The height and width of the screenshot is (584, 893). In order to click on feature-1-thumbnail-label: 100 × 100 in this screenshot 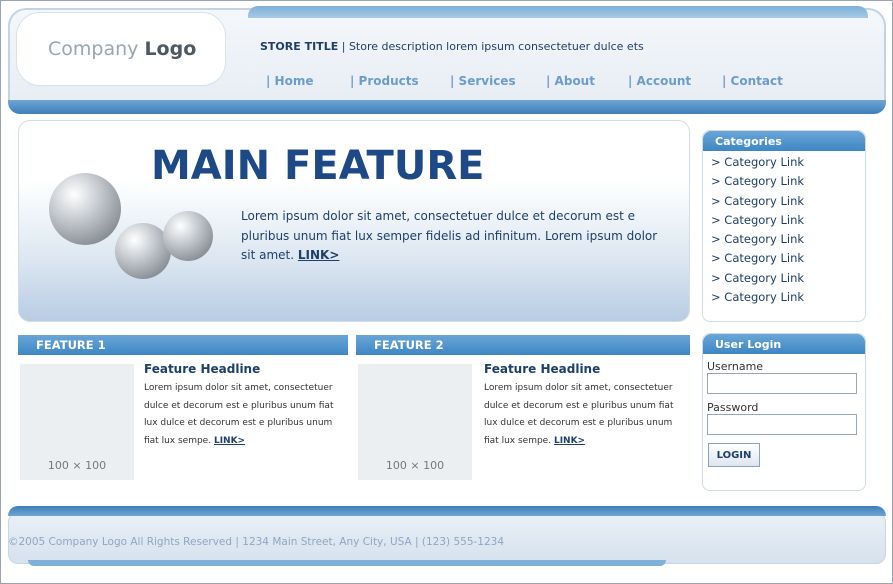, I will do `click(77, 465)`.